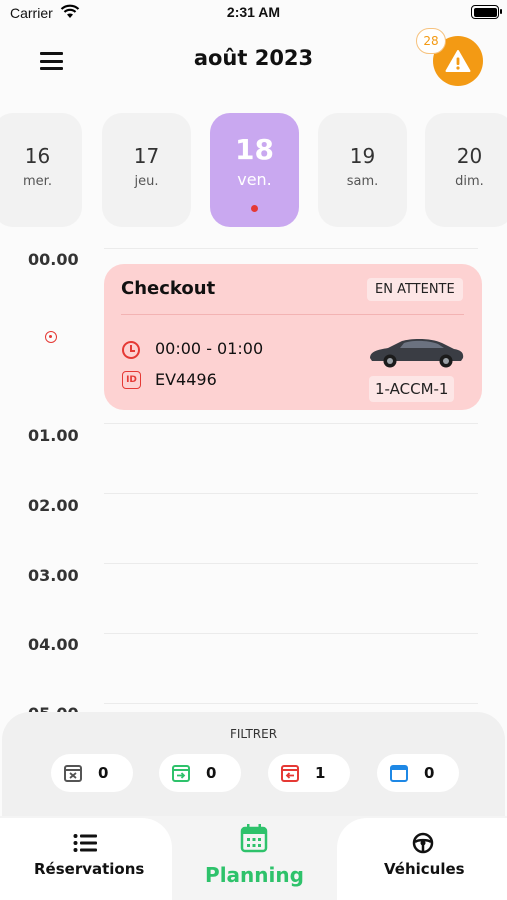  Describe the element at coordinates (469, 181) in the screenshot. I see `day-weekday: dim.` at that location.